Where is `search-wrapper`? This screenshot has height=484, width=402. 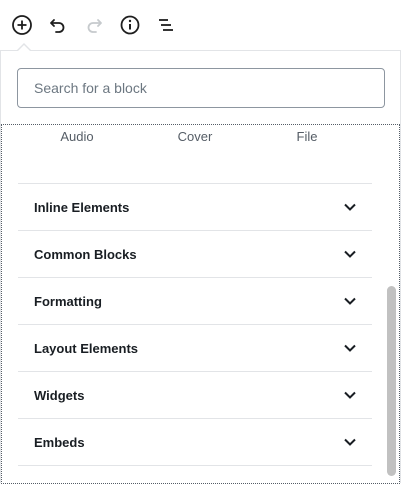
search-wrapper is located at coordinates (201, 88).